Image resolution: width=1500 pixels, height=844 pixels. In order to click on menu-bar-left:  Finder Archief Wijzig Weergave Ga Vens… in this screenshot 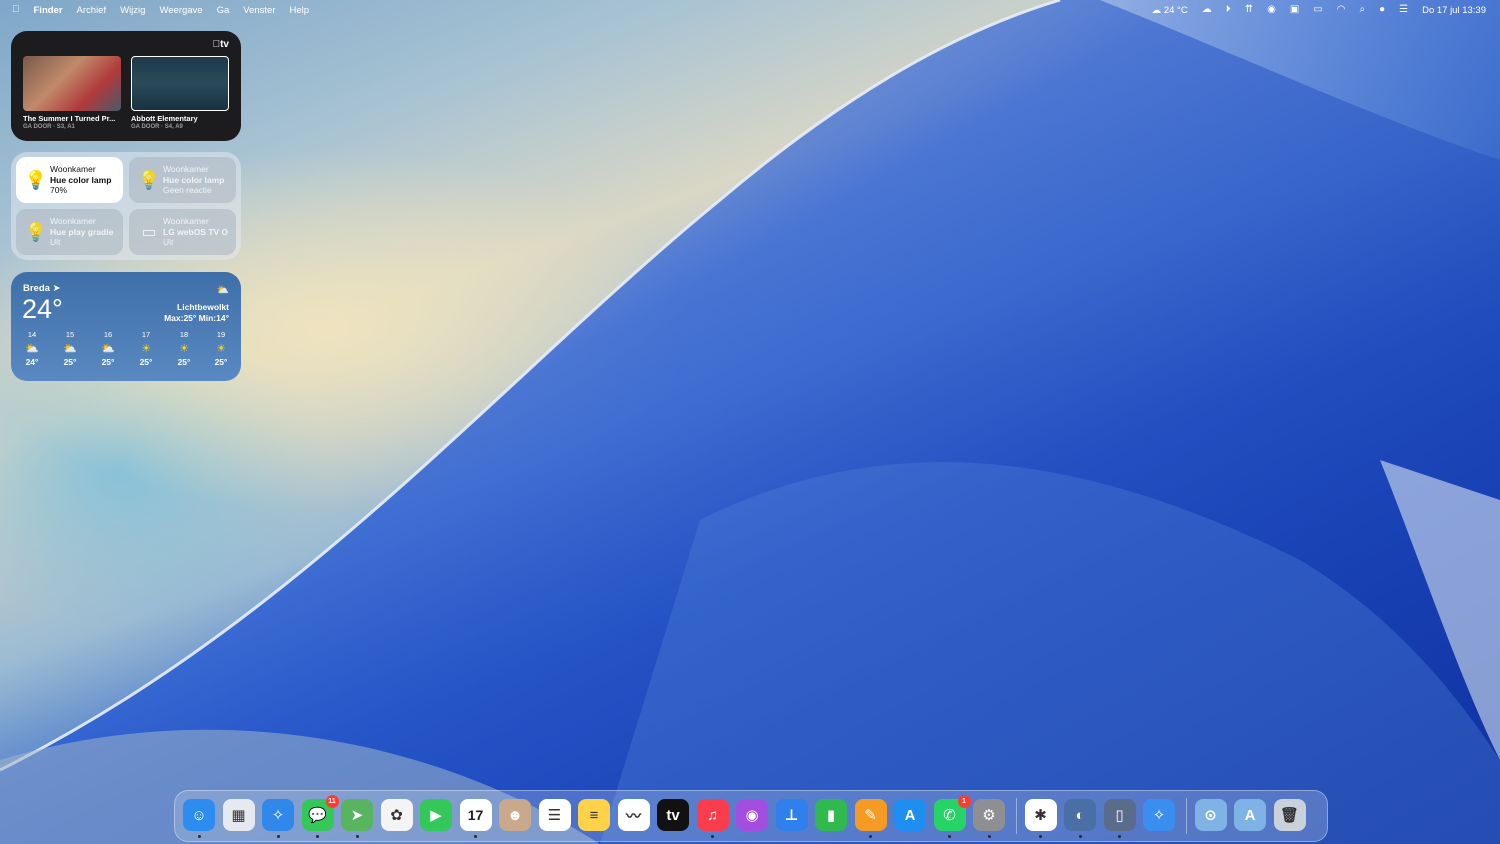, I will do `click(161, 10)`.